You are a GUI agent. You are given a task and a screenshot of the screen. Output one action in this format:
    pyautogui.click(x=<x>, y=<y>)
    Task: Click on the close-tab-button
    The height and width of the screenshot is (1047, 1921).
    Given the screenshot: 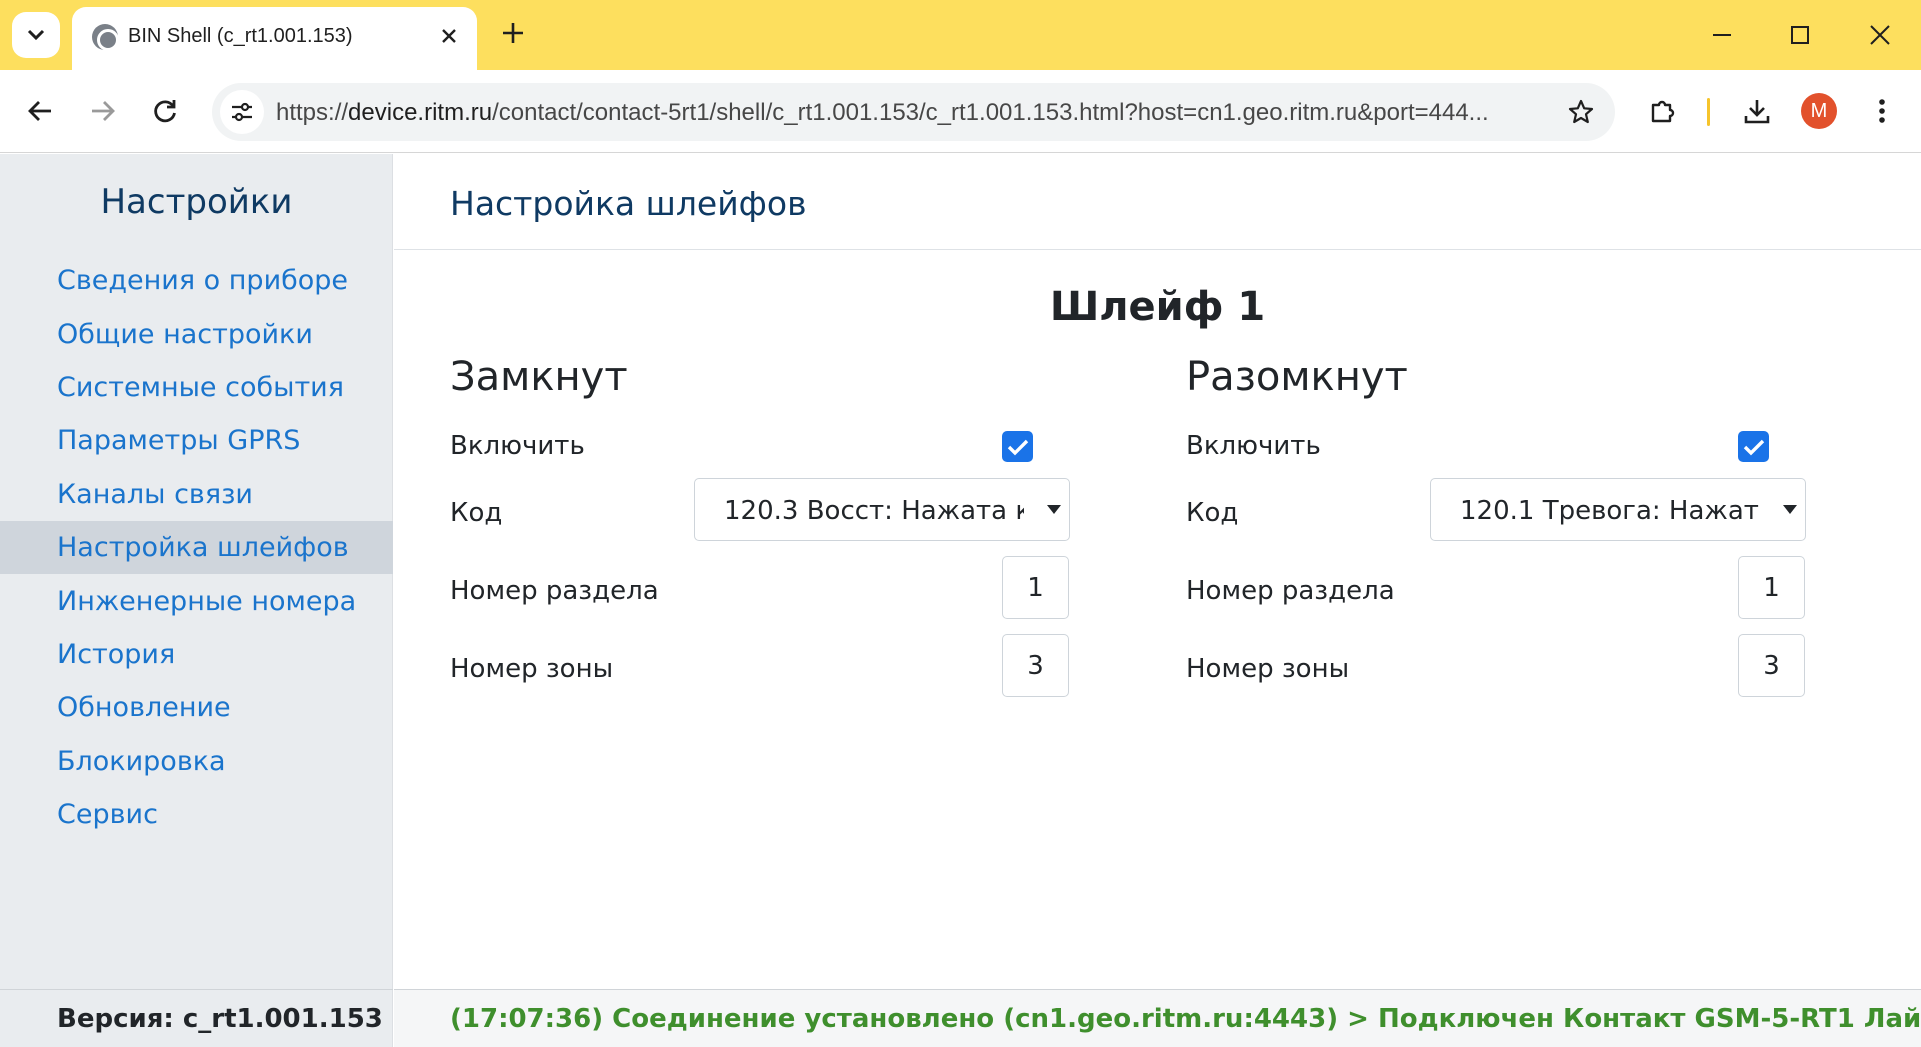 What is the action you would take?
    pyautogui.click(x=449, y=36)
    